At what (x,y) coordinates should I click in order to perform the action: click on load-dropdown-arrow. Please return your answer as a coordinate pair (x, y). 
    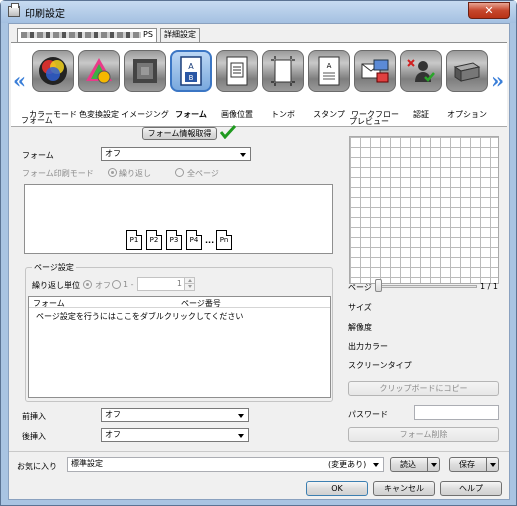
    Looking at the image, I should click on (433, 464).